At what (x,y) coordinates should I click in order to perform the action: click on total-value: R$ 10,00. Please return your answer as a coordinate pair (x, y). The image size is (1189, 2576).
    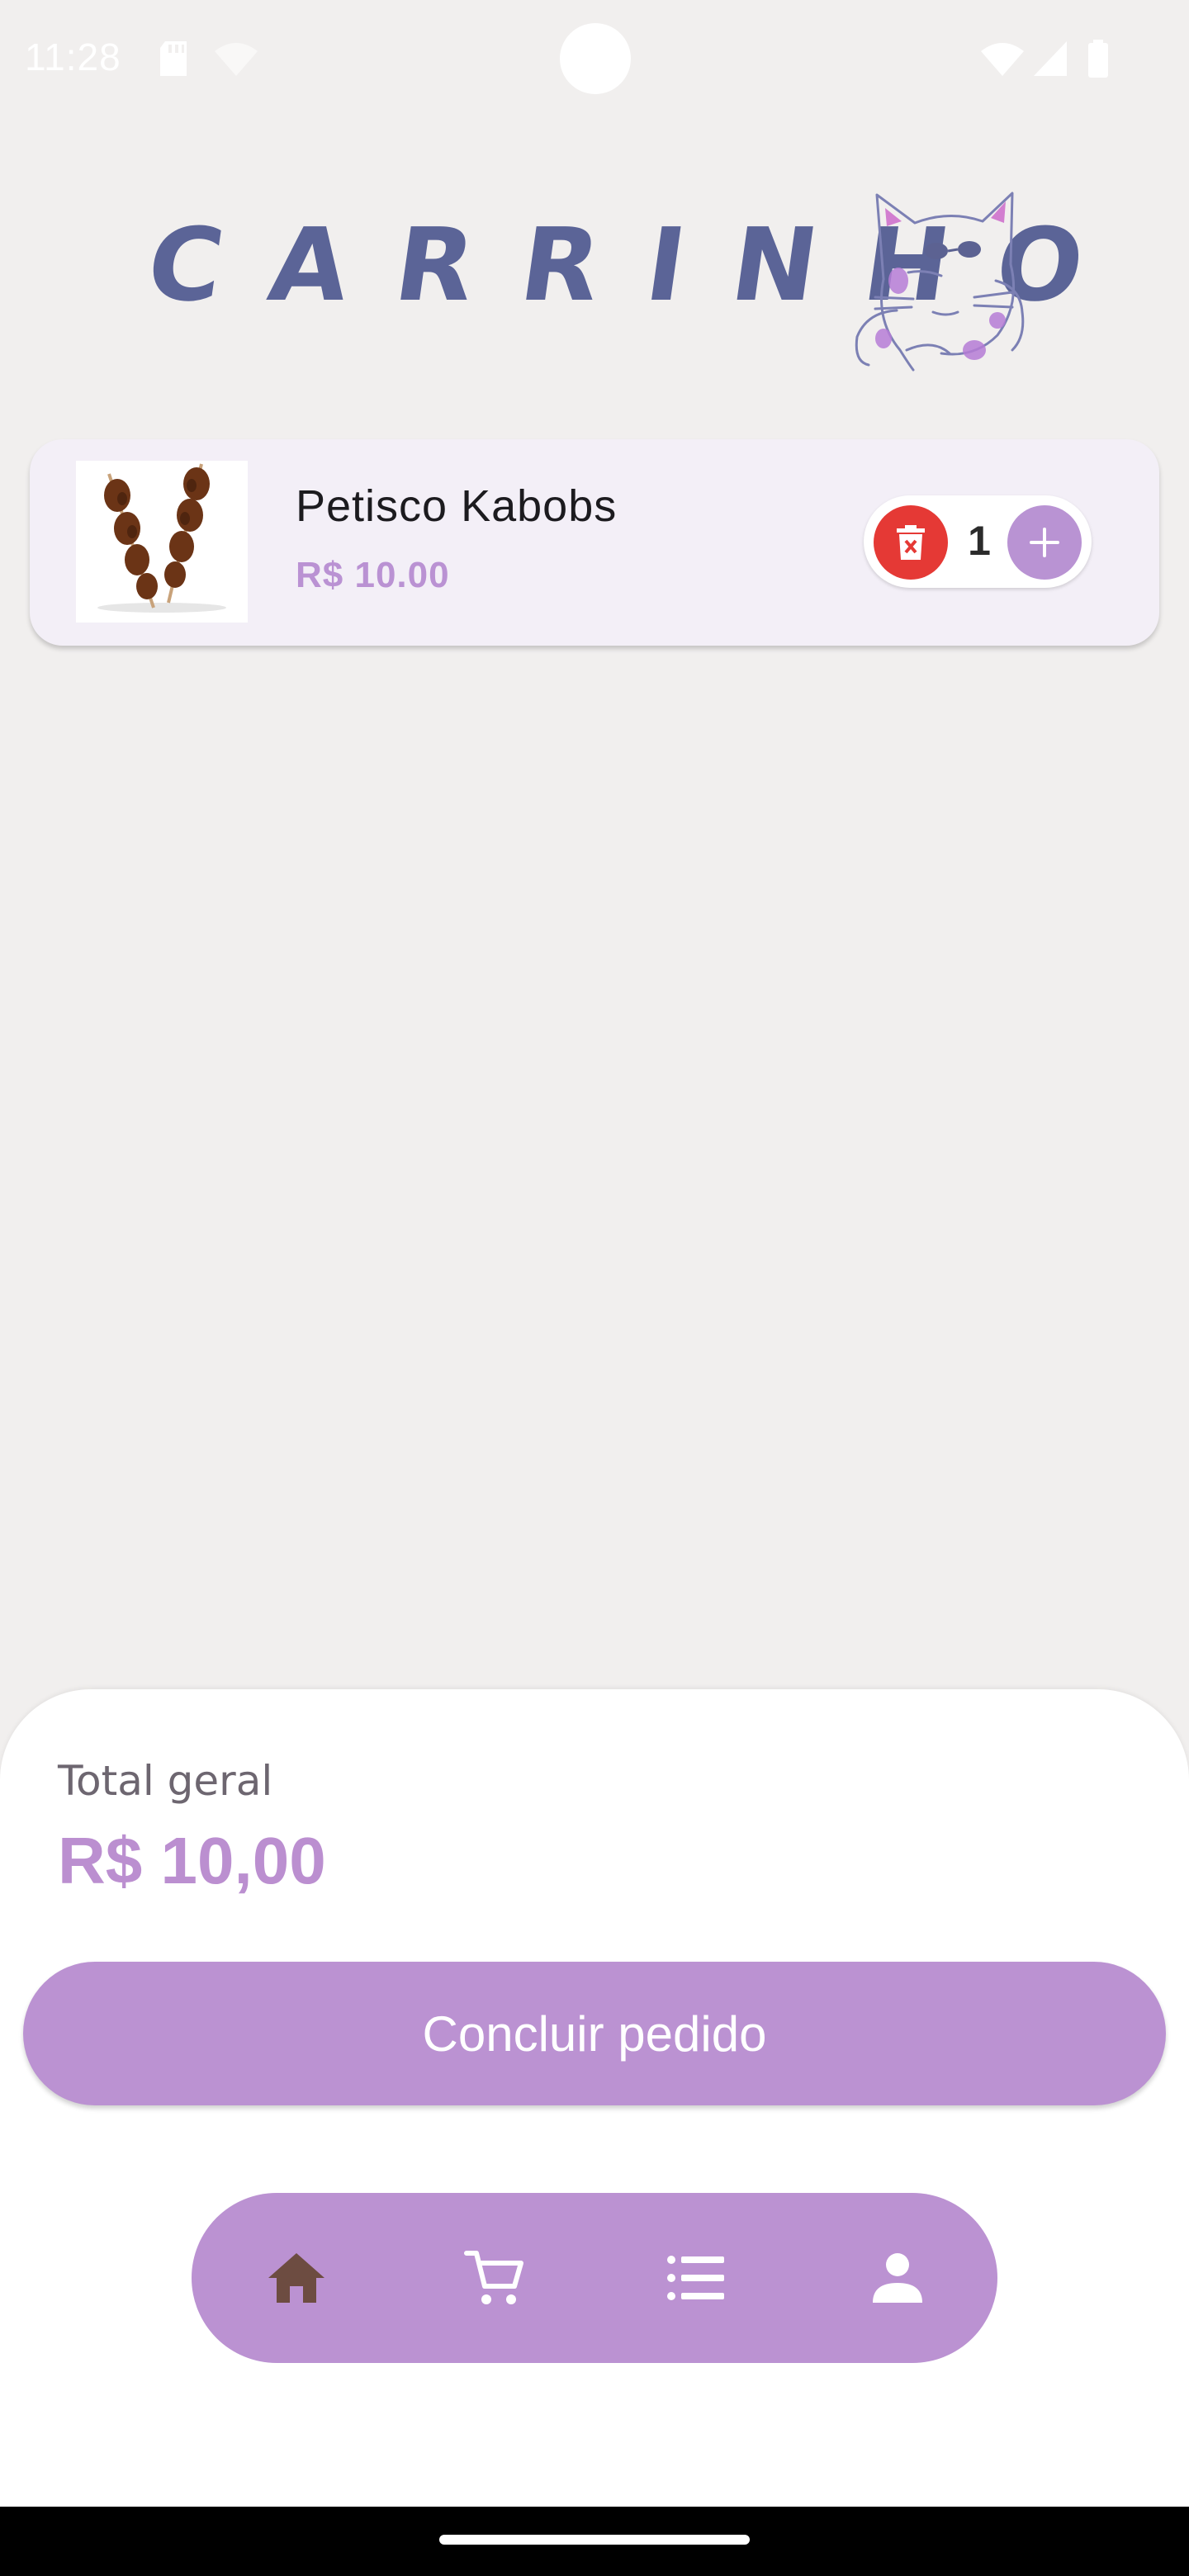
    Looking at the image, I should click on (192, 1860).